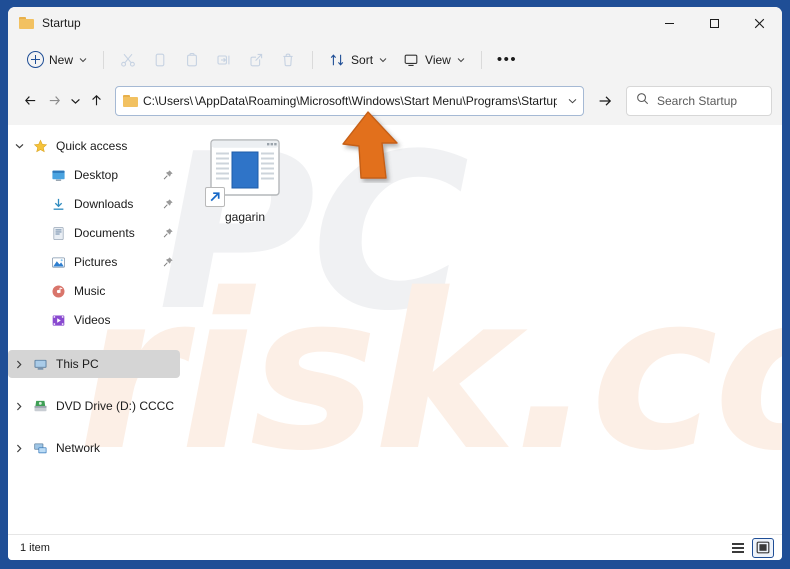 Image resolution: width=790 pixels, height=569 pixels. What do you see at coordinates (58, 204) in the screenshot?
I see `downloads-icon` at bounding box center [58, 204].